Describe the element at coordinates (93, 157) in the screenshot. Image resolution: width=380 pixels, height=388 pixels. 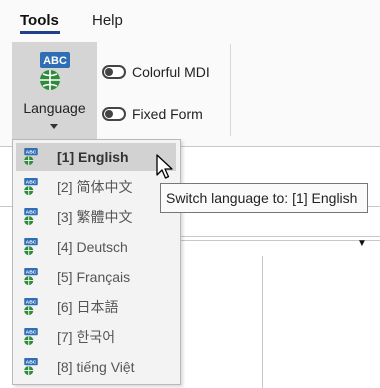
I see `menu-item-label: [1] English` at that location.